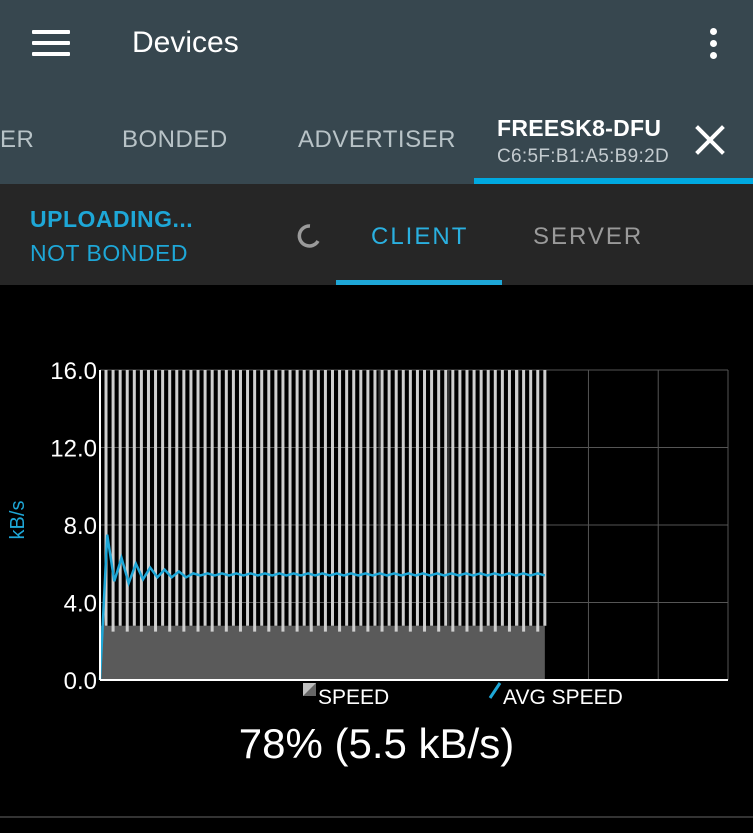 The height and width of the screenshot is (833, 753). Describe the element at coordinates (583, 156) in the screenshot. I see `device-address: C6:5F:B1:A5:B9:2D` at that location.